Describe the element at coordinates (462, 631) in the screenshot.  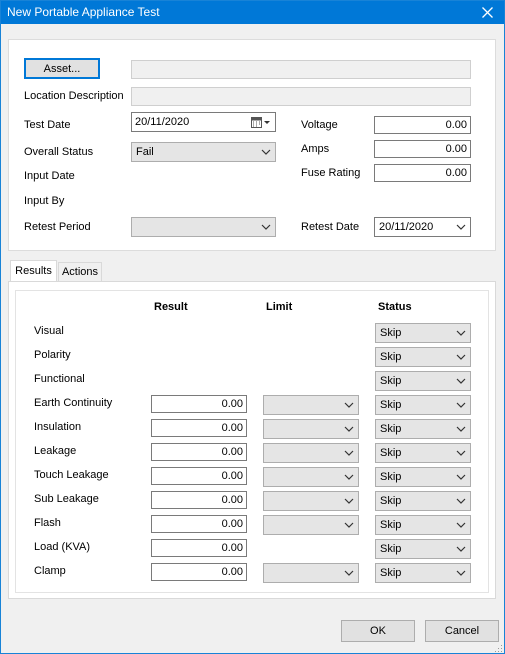
I see `cancel-button: Cancel` at that location.